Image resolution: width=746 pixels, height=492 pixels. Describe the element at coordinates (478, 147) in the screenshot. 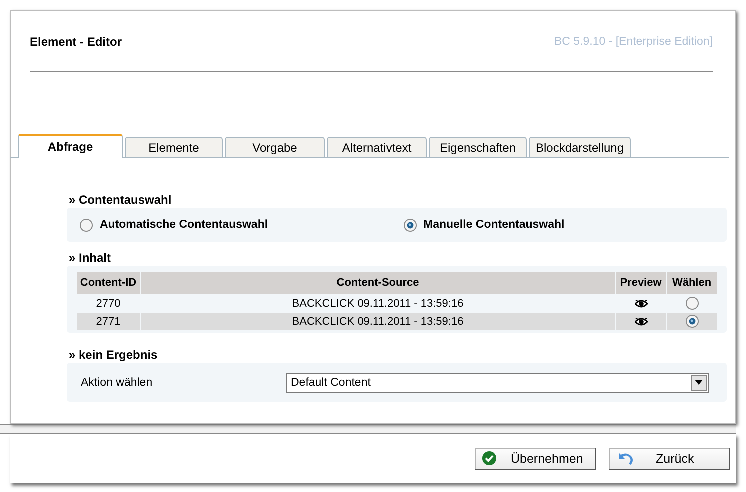

I see `tab: Eigenschaften` at that location.